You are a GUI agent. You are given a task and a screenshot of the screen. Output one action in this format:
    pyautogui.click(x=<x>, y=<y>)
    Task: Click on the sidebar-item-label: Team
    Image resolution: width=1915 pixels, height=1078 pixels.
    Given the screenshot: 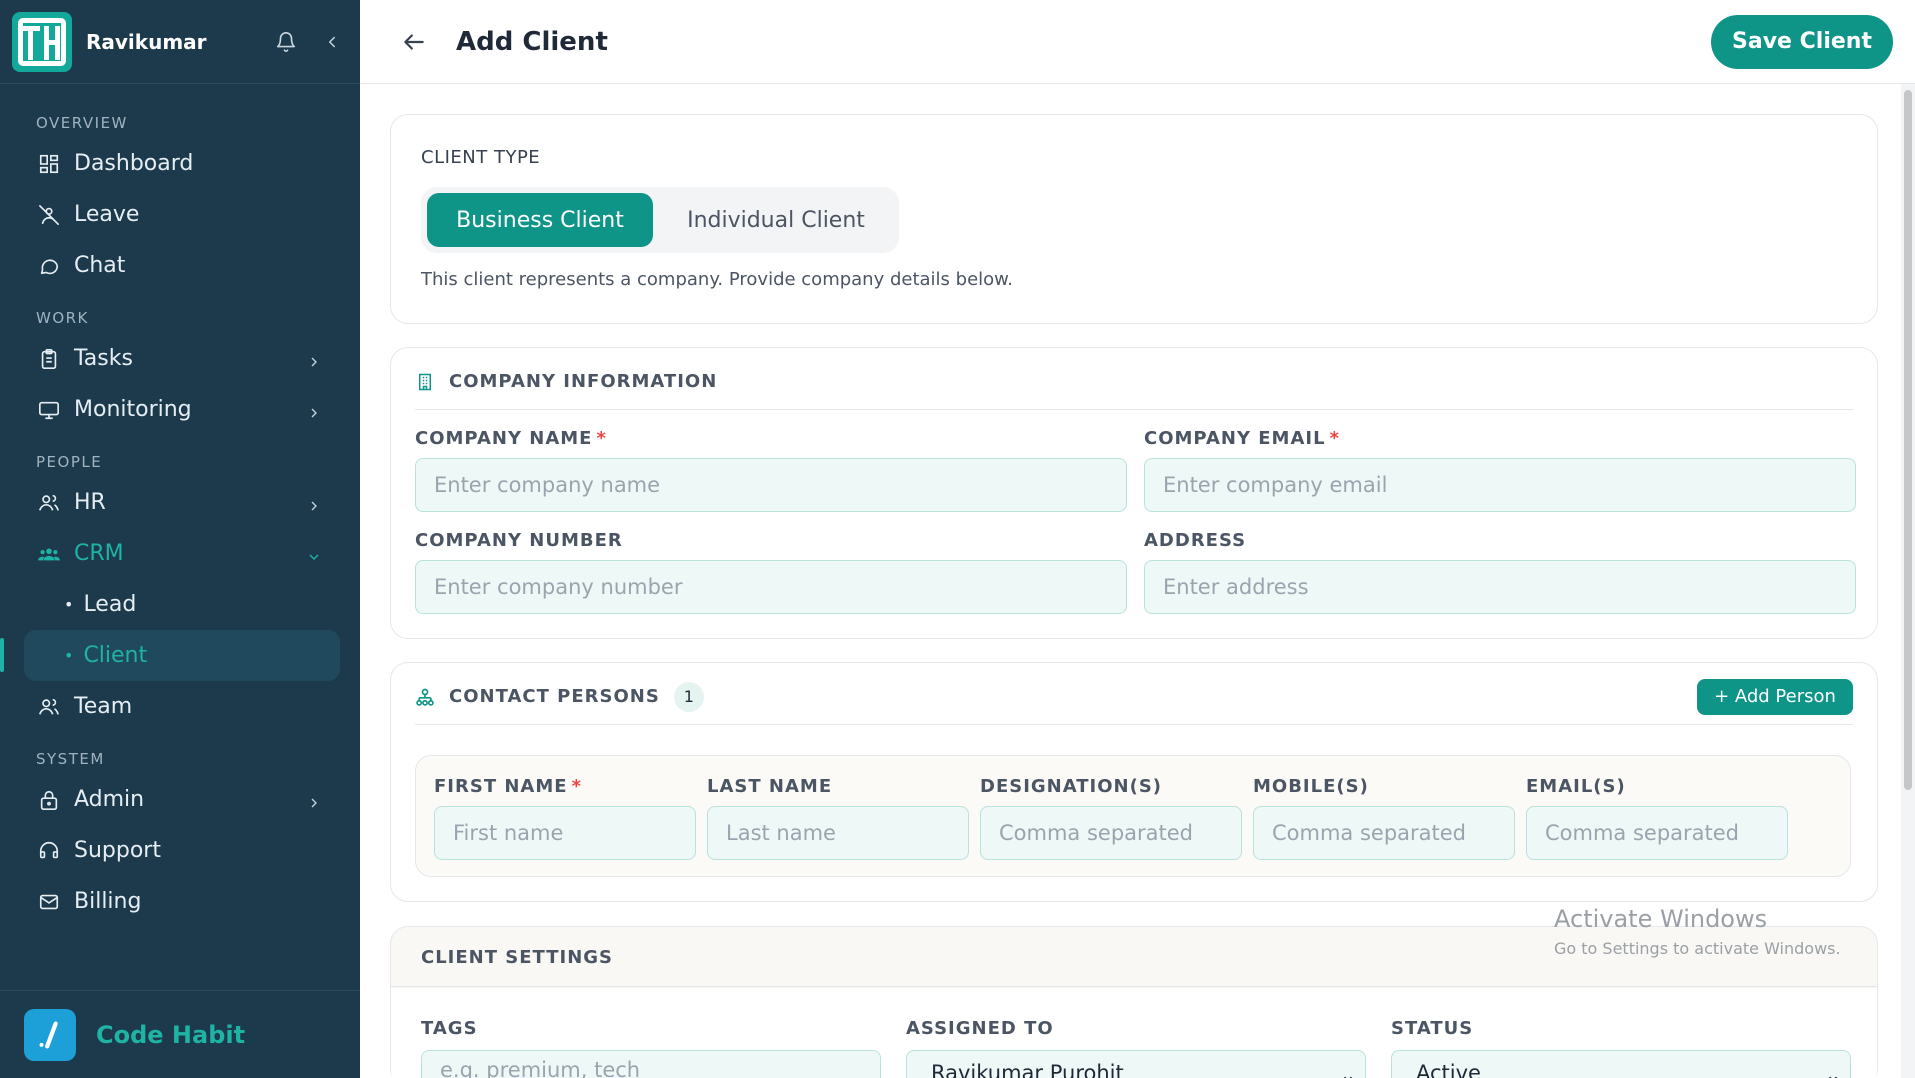 What is the action you would take?
    pyautogui.click(x=103, y=706)
    